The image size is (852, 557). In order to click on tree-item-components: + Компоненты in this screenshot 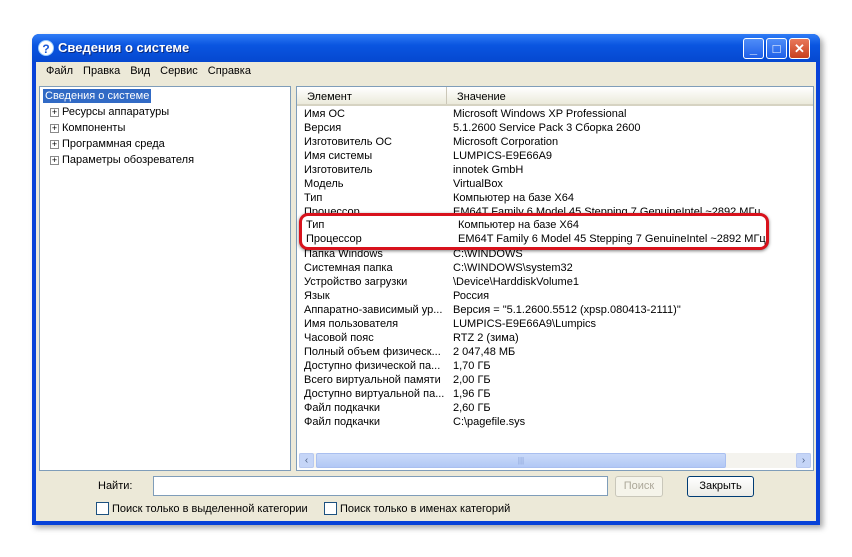, I will do `click(87, 128)`.